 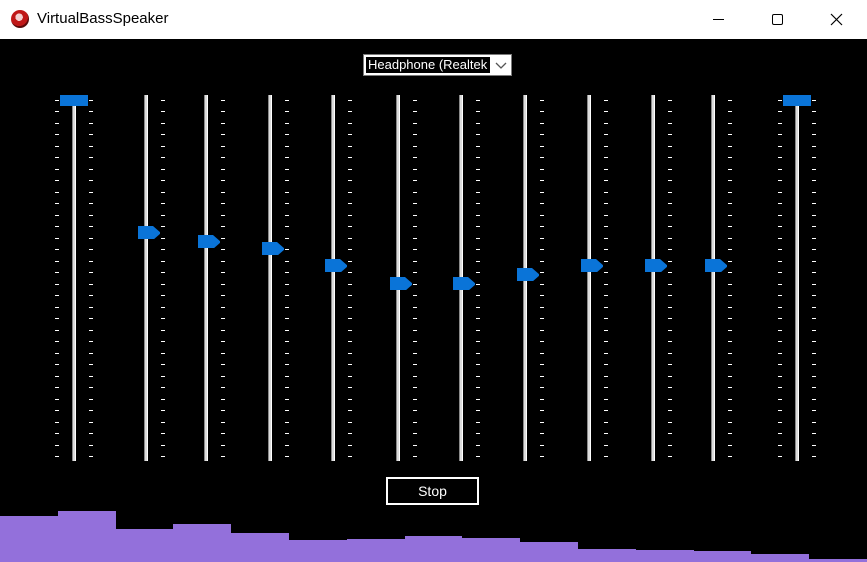 What do you see at coordinates (432, 491) in the screenshot?
I see `stop-button: Stop` at bounding box center [432, 491].